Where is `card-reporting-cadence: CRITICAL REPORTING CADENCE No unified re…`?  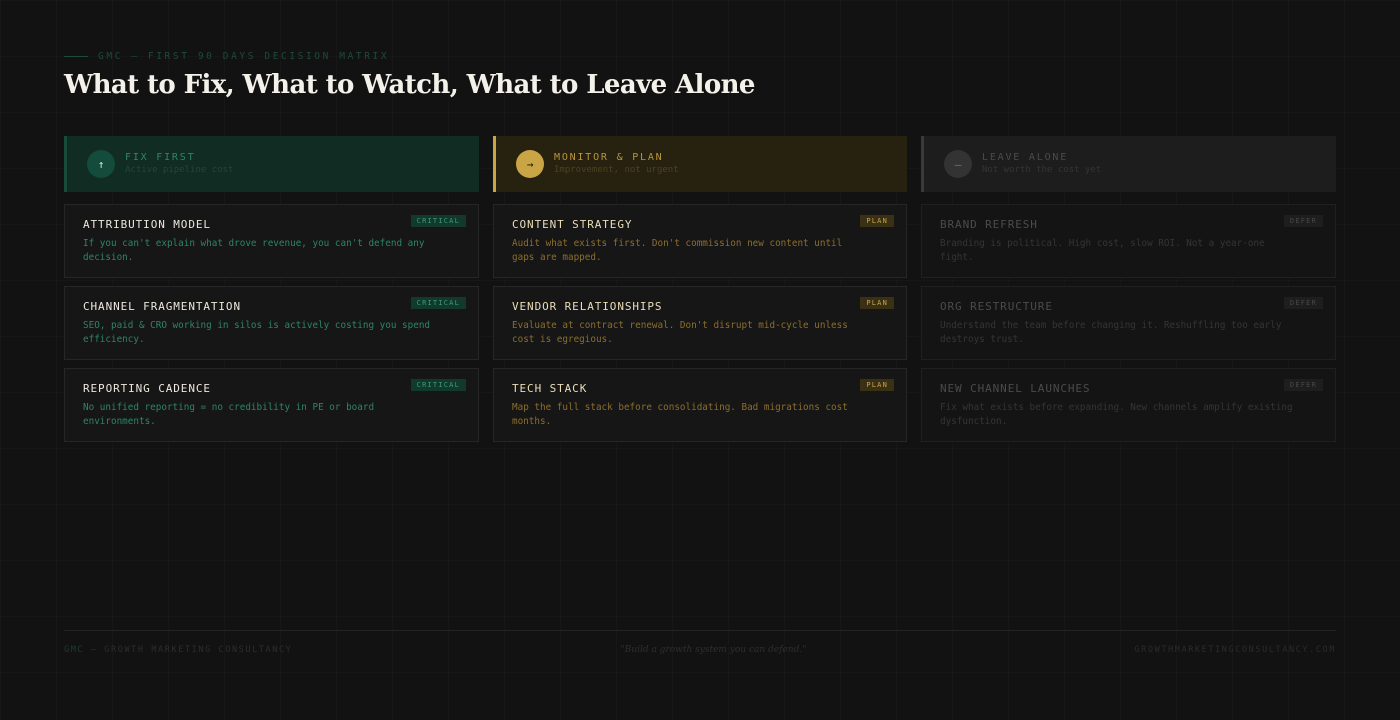 card-reporting-cadence: CRITICAL REPORTING CADENCE No unified re… is located at coordinates (271, 405).